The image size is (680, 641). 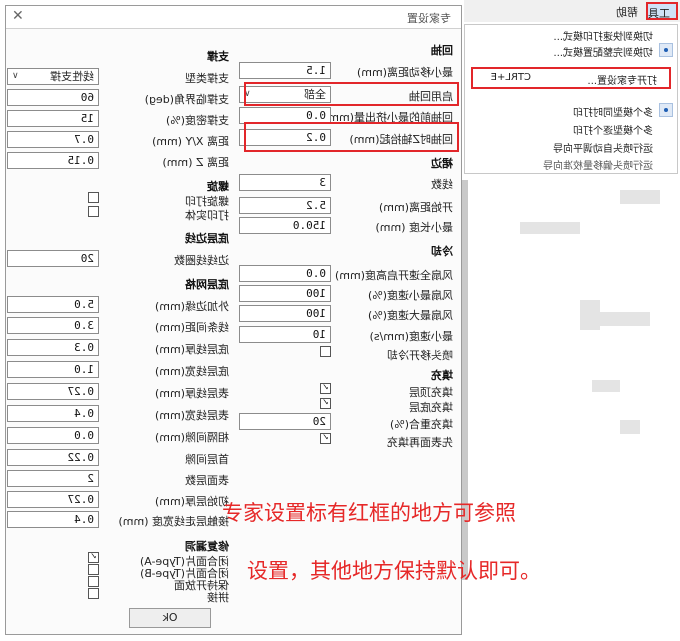 What do you see at coordinates (613, 129) in the screenshot?
I see `menu-item-one-at-a-time: 多个模型逐个打印` at bounding box center [613, 129].